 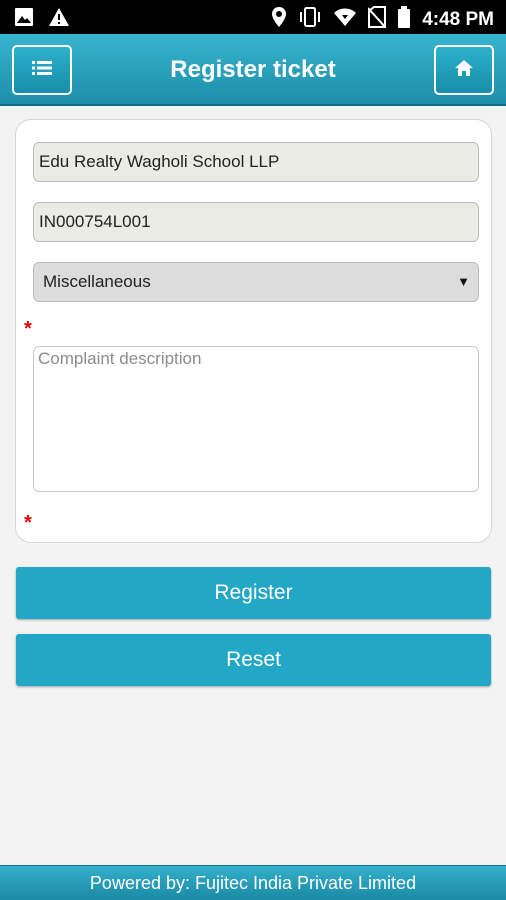 I want to click on battery-icon, so click(x=404, y=19).